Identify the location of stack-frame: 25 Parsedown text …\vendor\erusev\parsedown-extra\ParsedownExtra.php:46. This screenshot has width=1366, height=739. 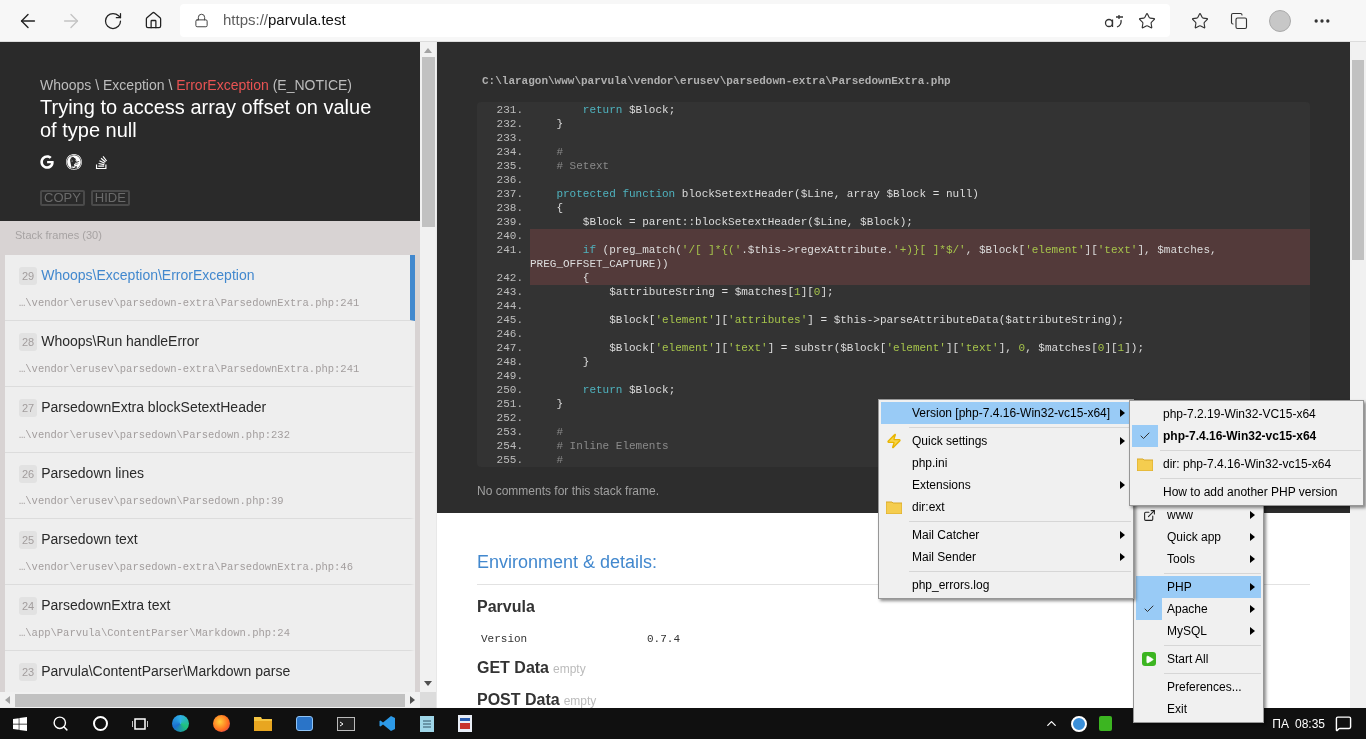
(210, 552).